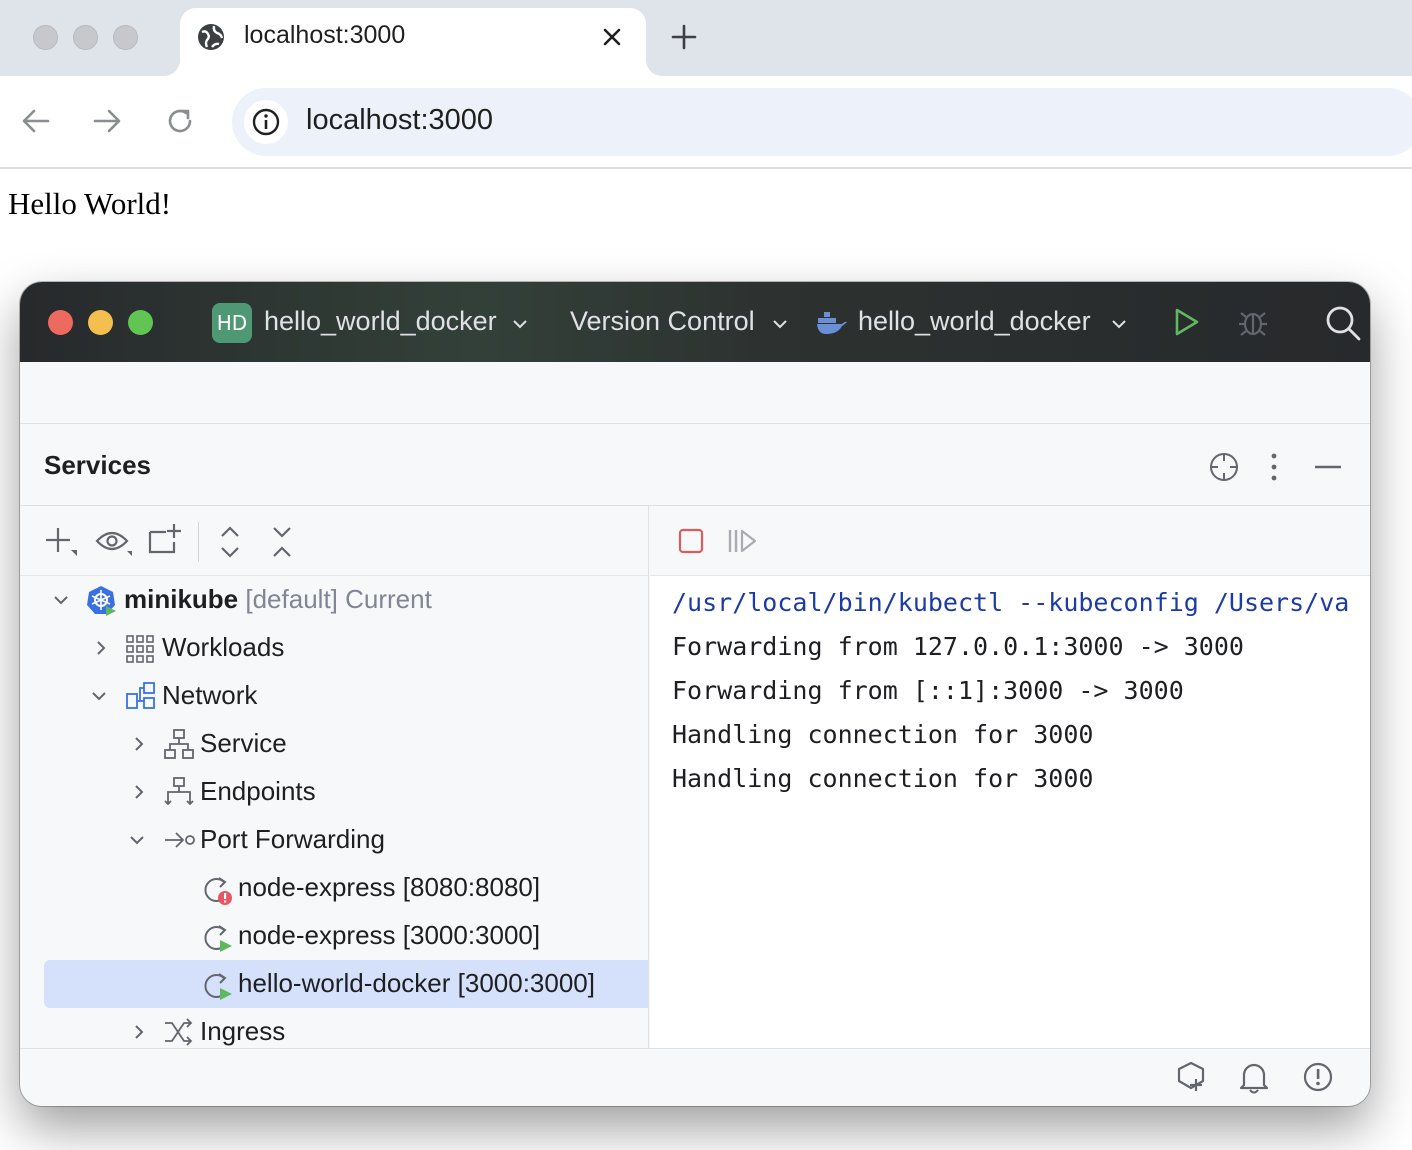  Describe the element at coordinates (180, 840) in the screenshot. I see `port-forward-icon` at that location.